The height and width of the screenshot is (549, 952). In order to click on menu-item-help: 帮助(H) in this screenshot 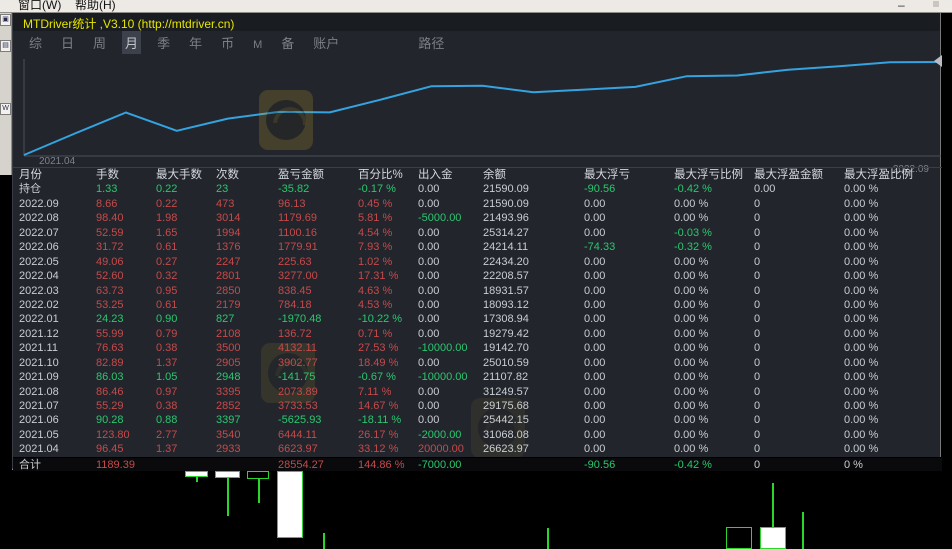, I will do `click(95, 6)`.